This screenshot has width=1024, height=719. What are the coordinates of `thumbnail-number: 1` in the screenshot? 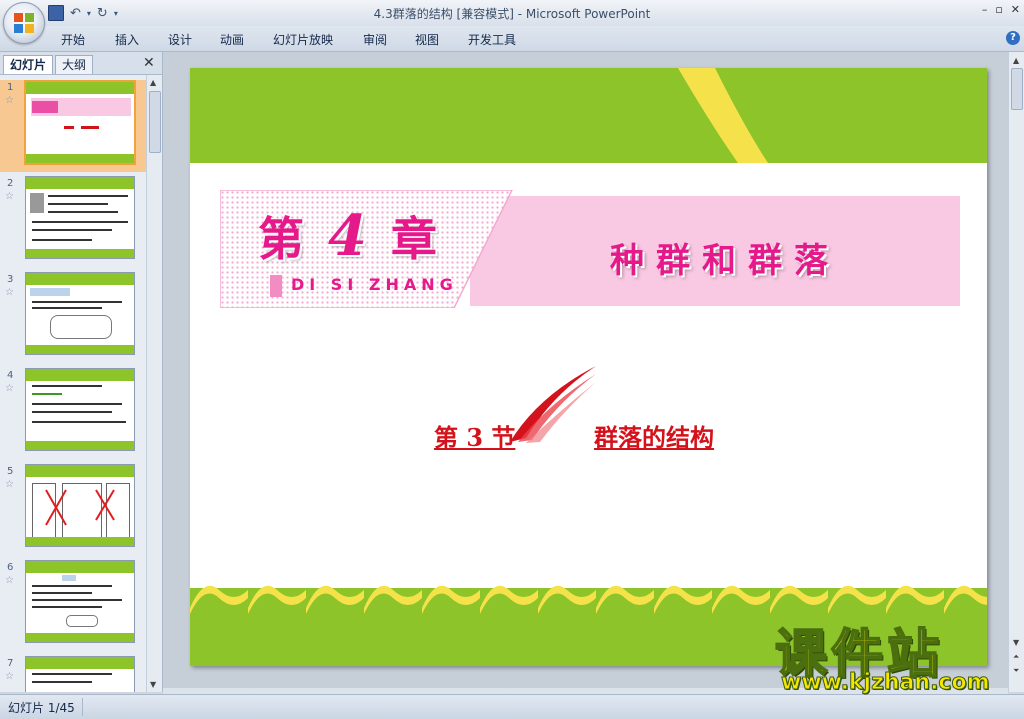 It's located at (10, 87).